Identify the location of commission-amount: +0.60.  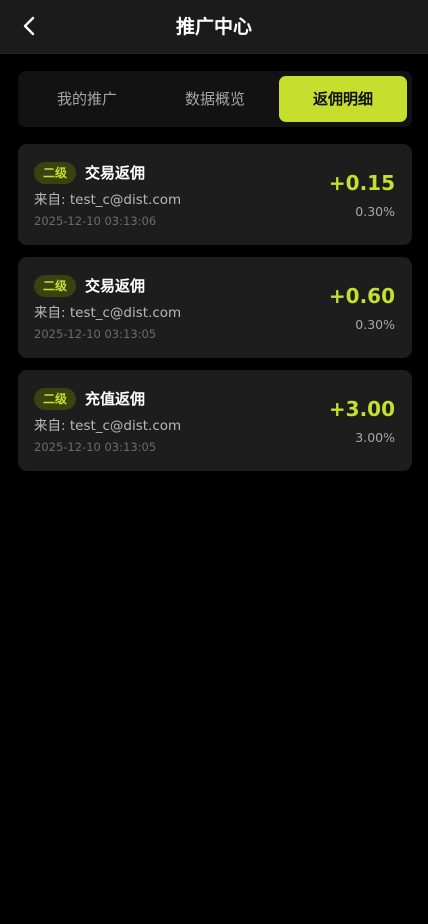
(361, 296).